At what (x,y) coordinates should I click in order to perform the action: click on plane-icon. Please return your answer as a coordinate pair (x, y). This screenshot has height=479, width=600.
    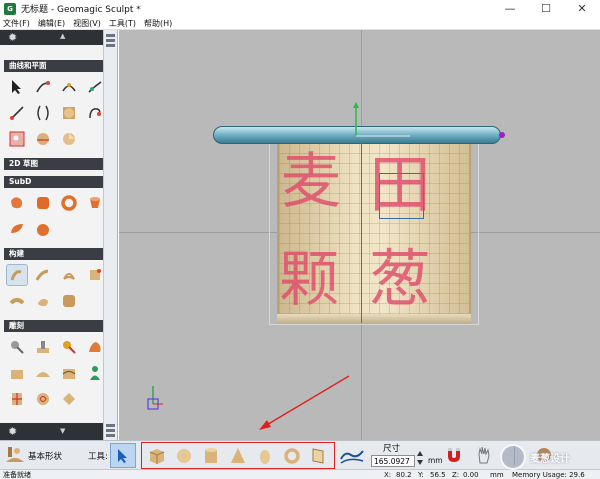
    Looking at the image, I should click on (318, 456).